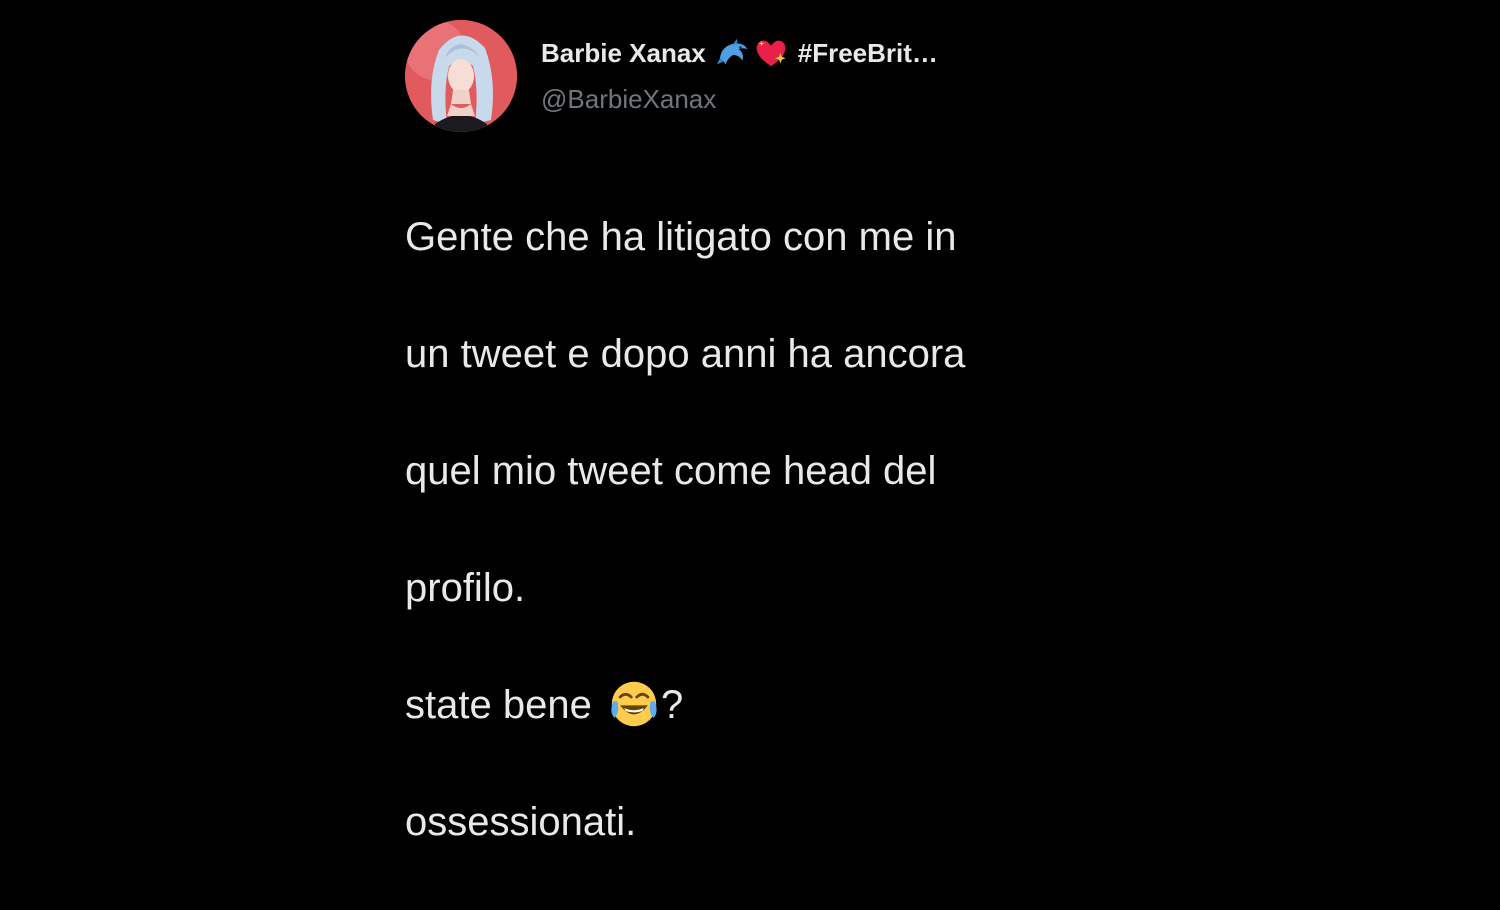 This screenshot has height=910, width=1500. I want to click on author-display-name: Barbie Xanax, so click(623, 53).